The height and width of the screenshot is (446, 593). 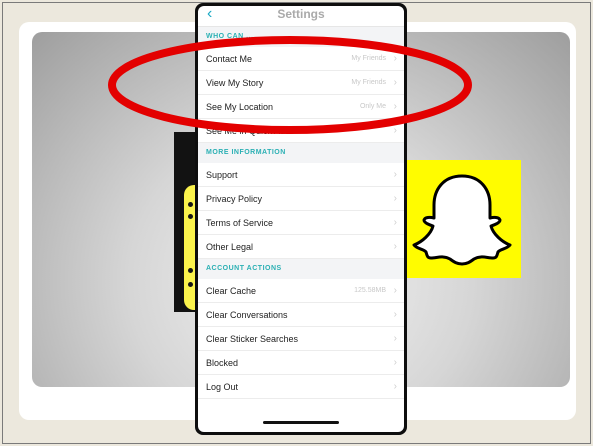 I want to click on settings-row-terms-of-service: Terms of Service ›, so click(x=301, y=223).